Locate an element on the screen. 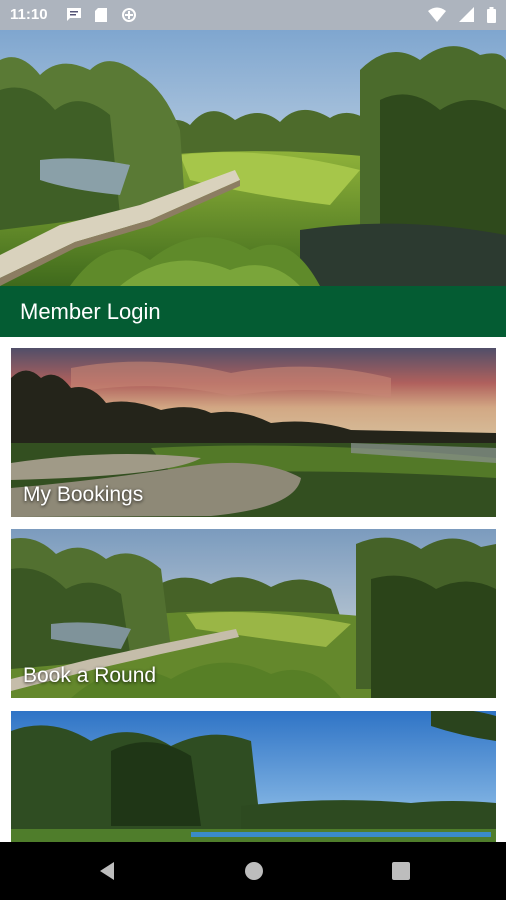 Image resolution: width=506 pixels, height=900 pixels. navigation-bar is located at coordinates (253, 871).